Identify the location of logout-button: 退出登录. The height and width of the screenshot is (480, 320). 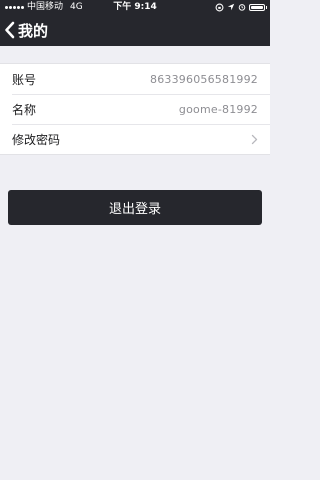
(135, 207).